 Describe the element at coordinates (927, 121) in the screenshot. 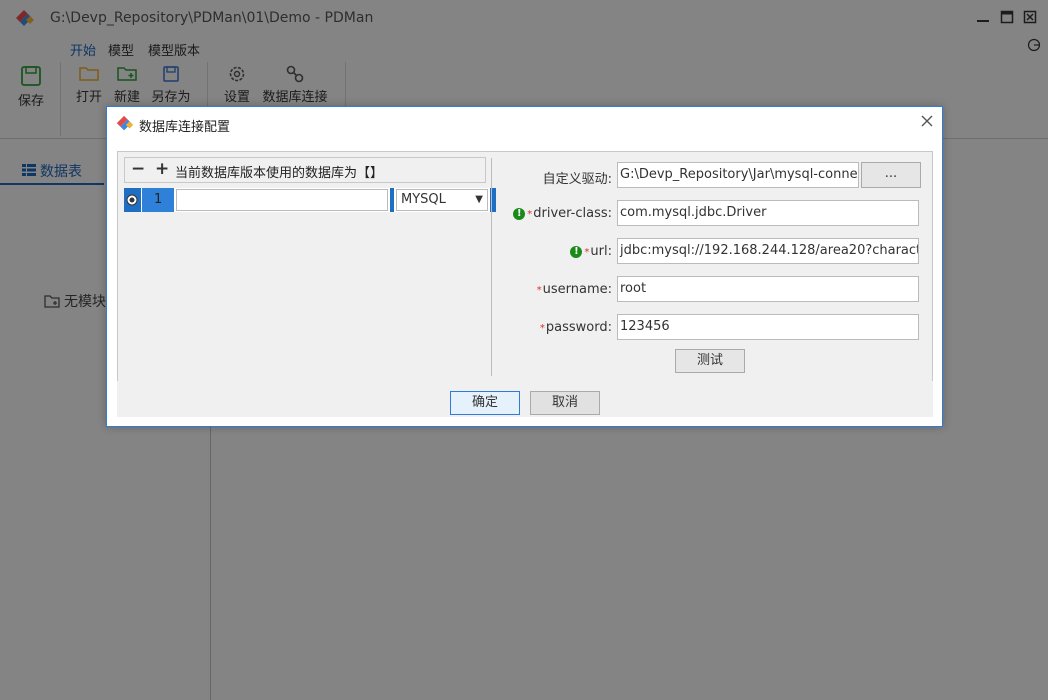

I see `close-icon` at that location.